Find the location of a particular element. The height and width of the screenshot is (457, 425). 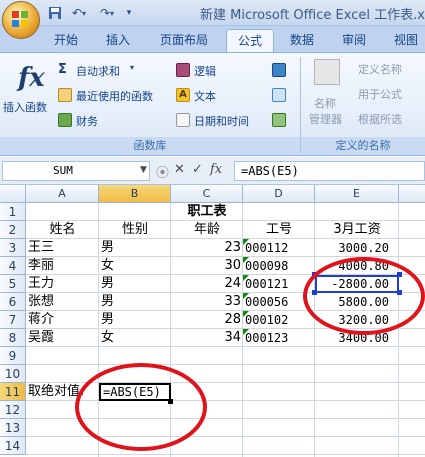

column-header-b: B is located at coordinates (135, 194).